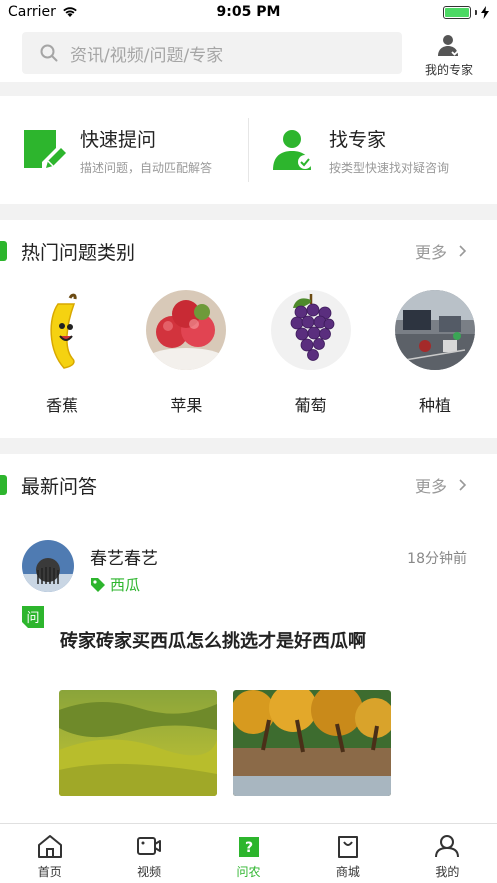 The height and width of the screenshot is (883, 497). Describe the element at coordinates (147, 55) in the screenshot. I see `search-placeholder: 资讯/视频/问题/专家` at that location.